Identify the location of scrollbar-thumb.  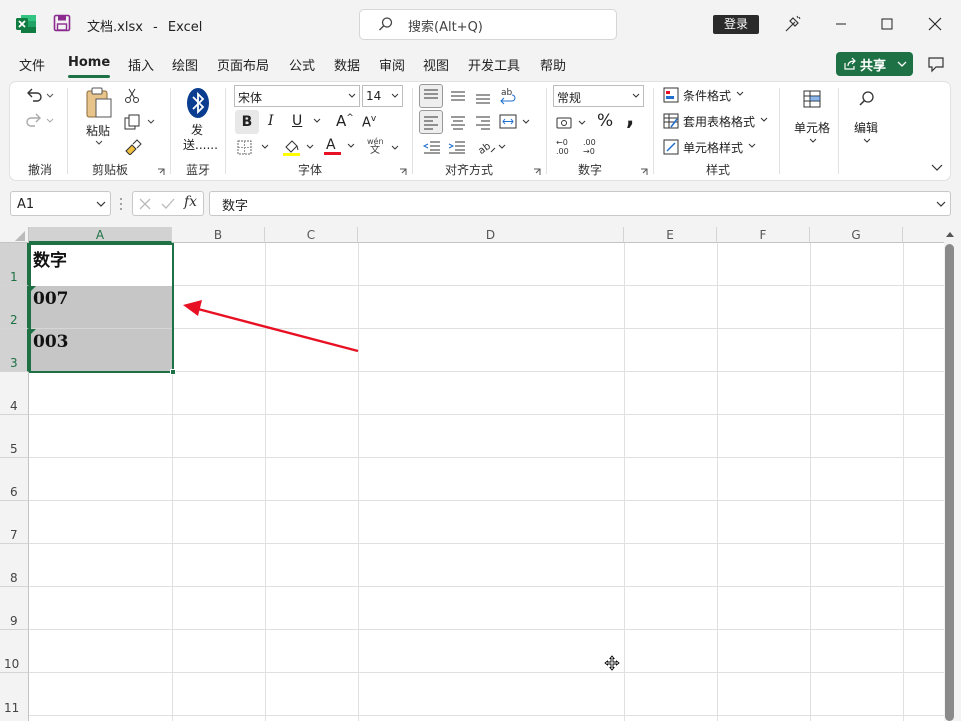
(949, 482).